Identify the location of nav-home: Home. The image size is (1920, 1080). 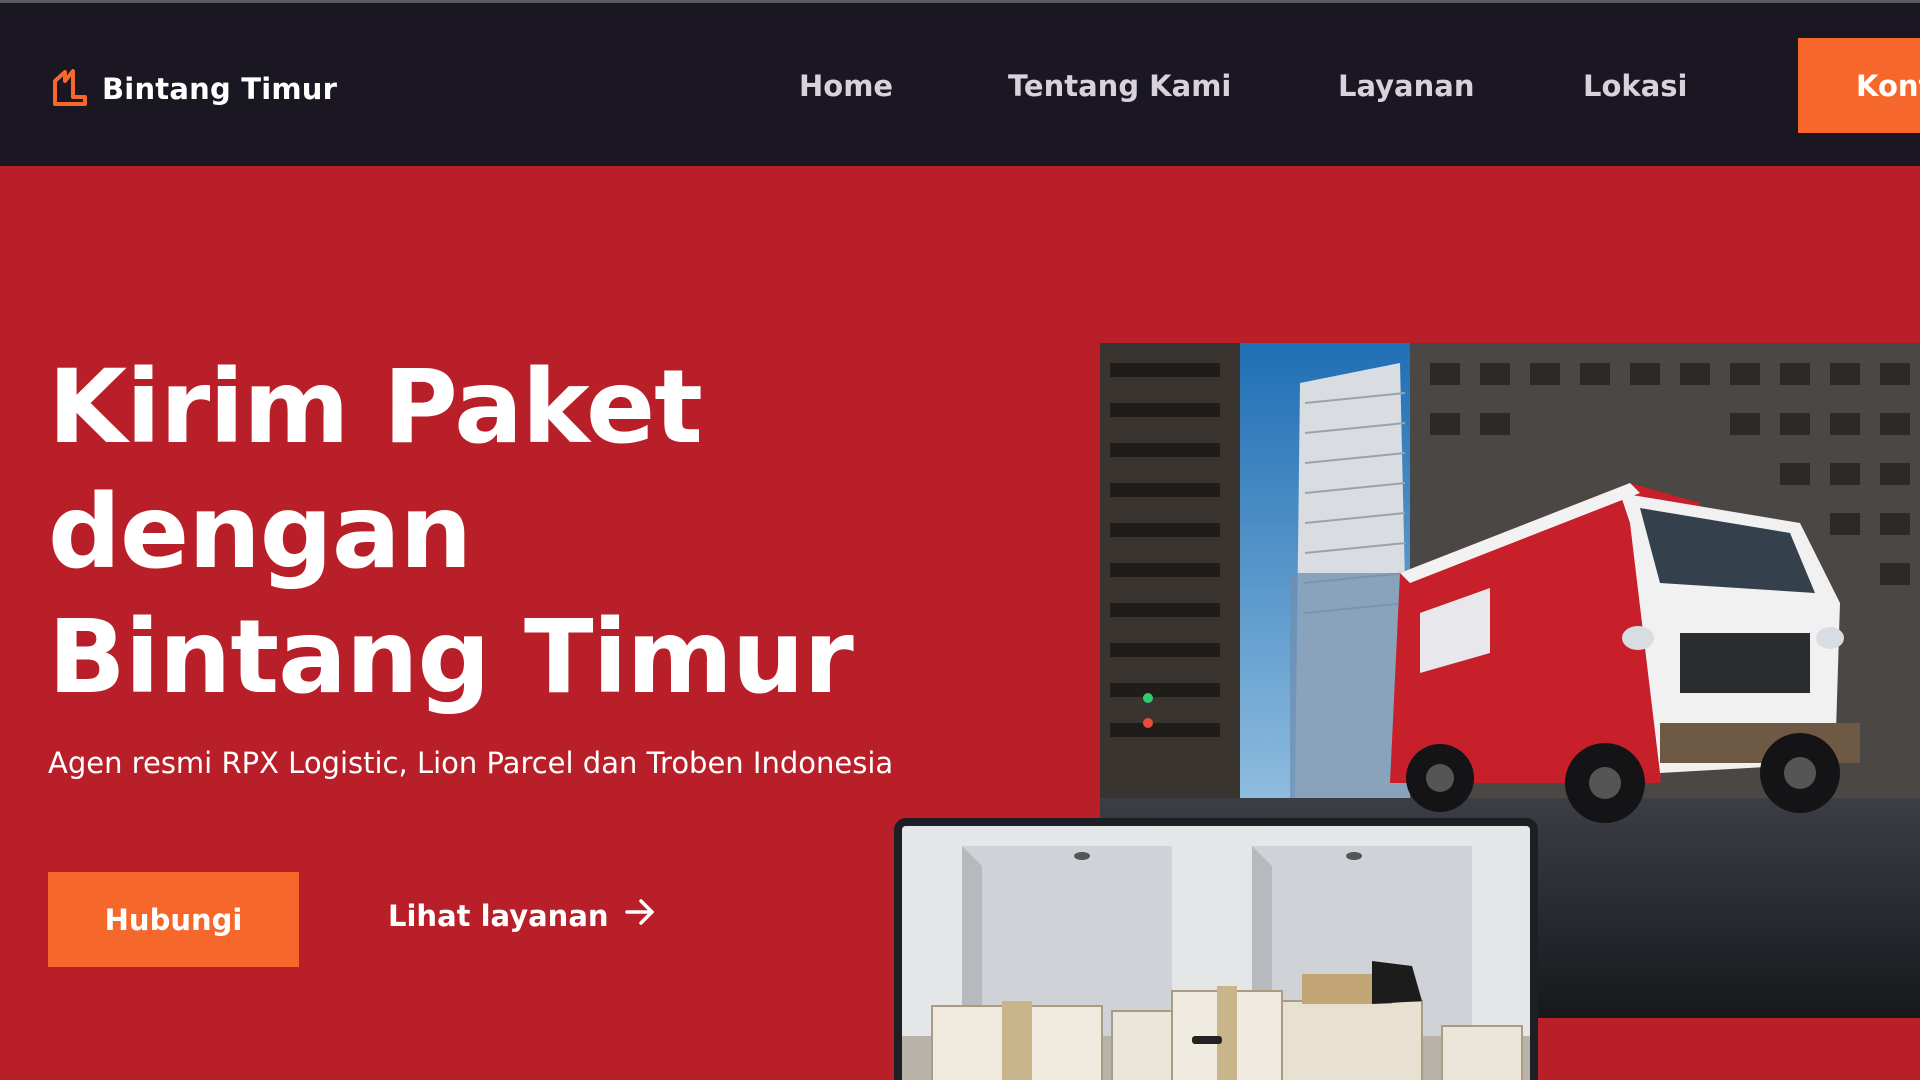
(846, 86).